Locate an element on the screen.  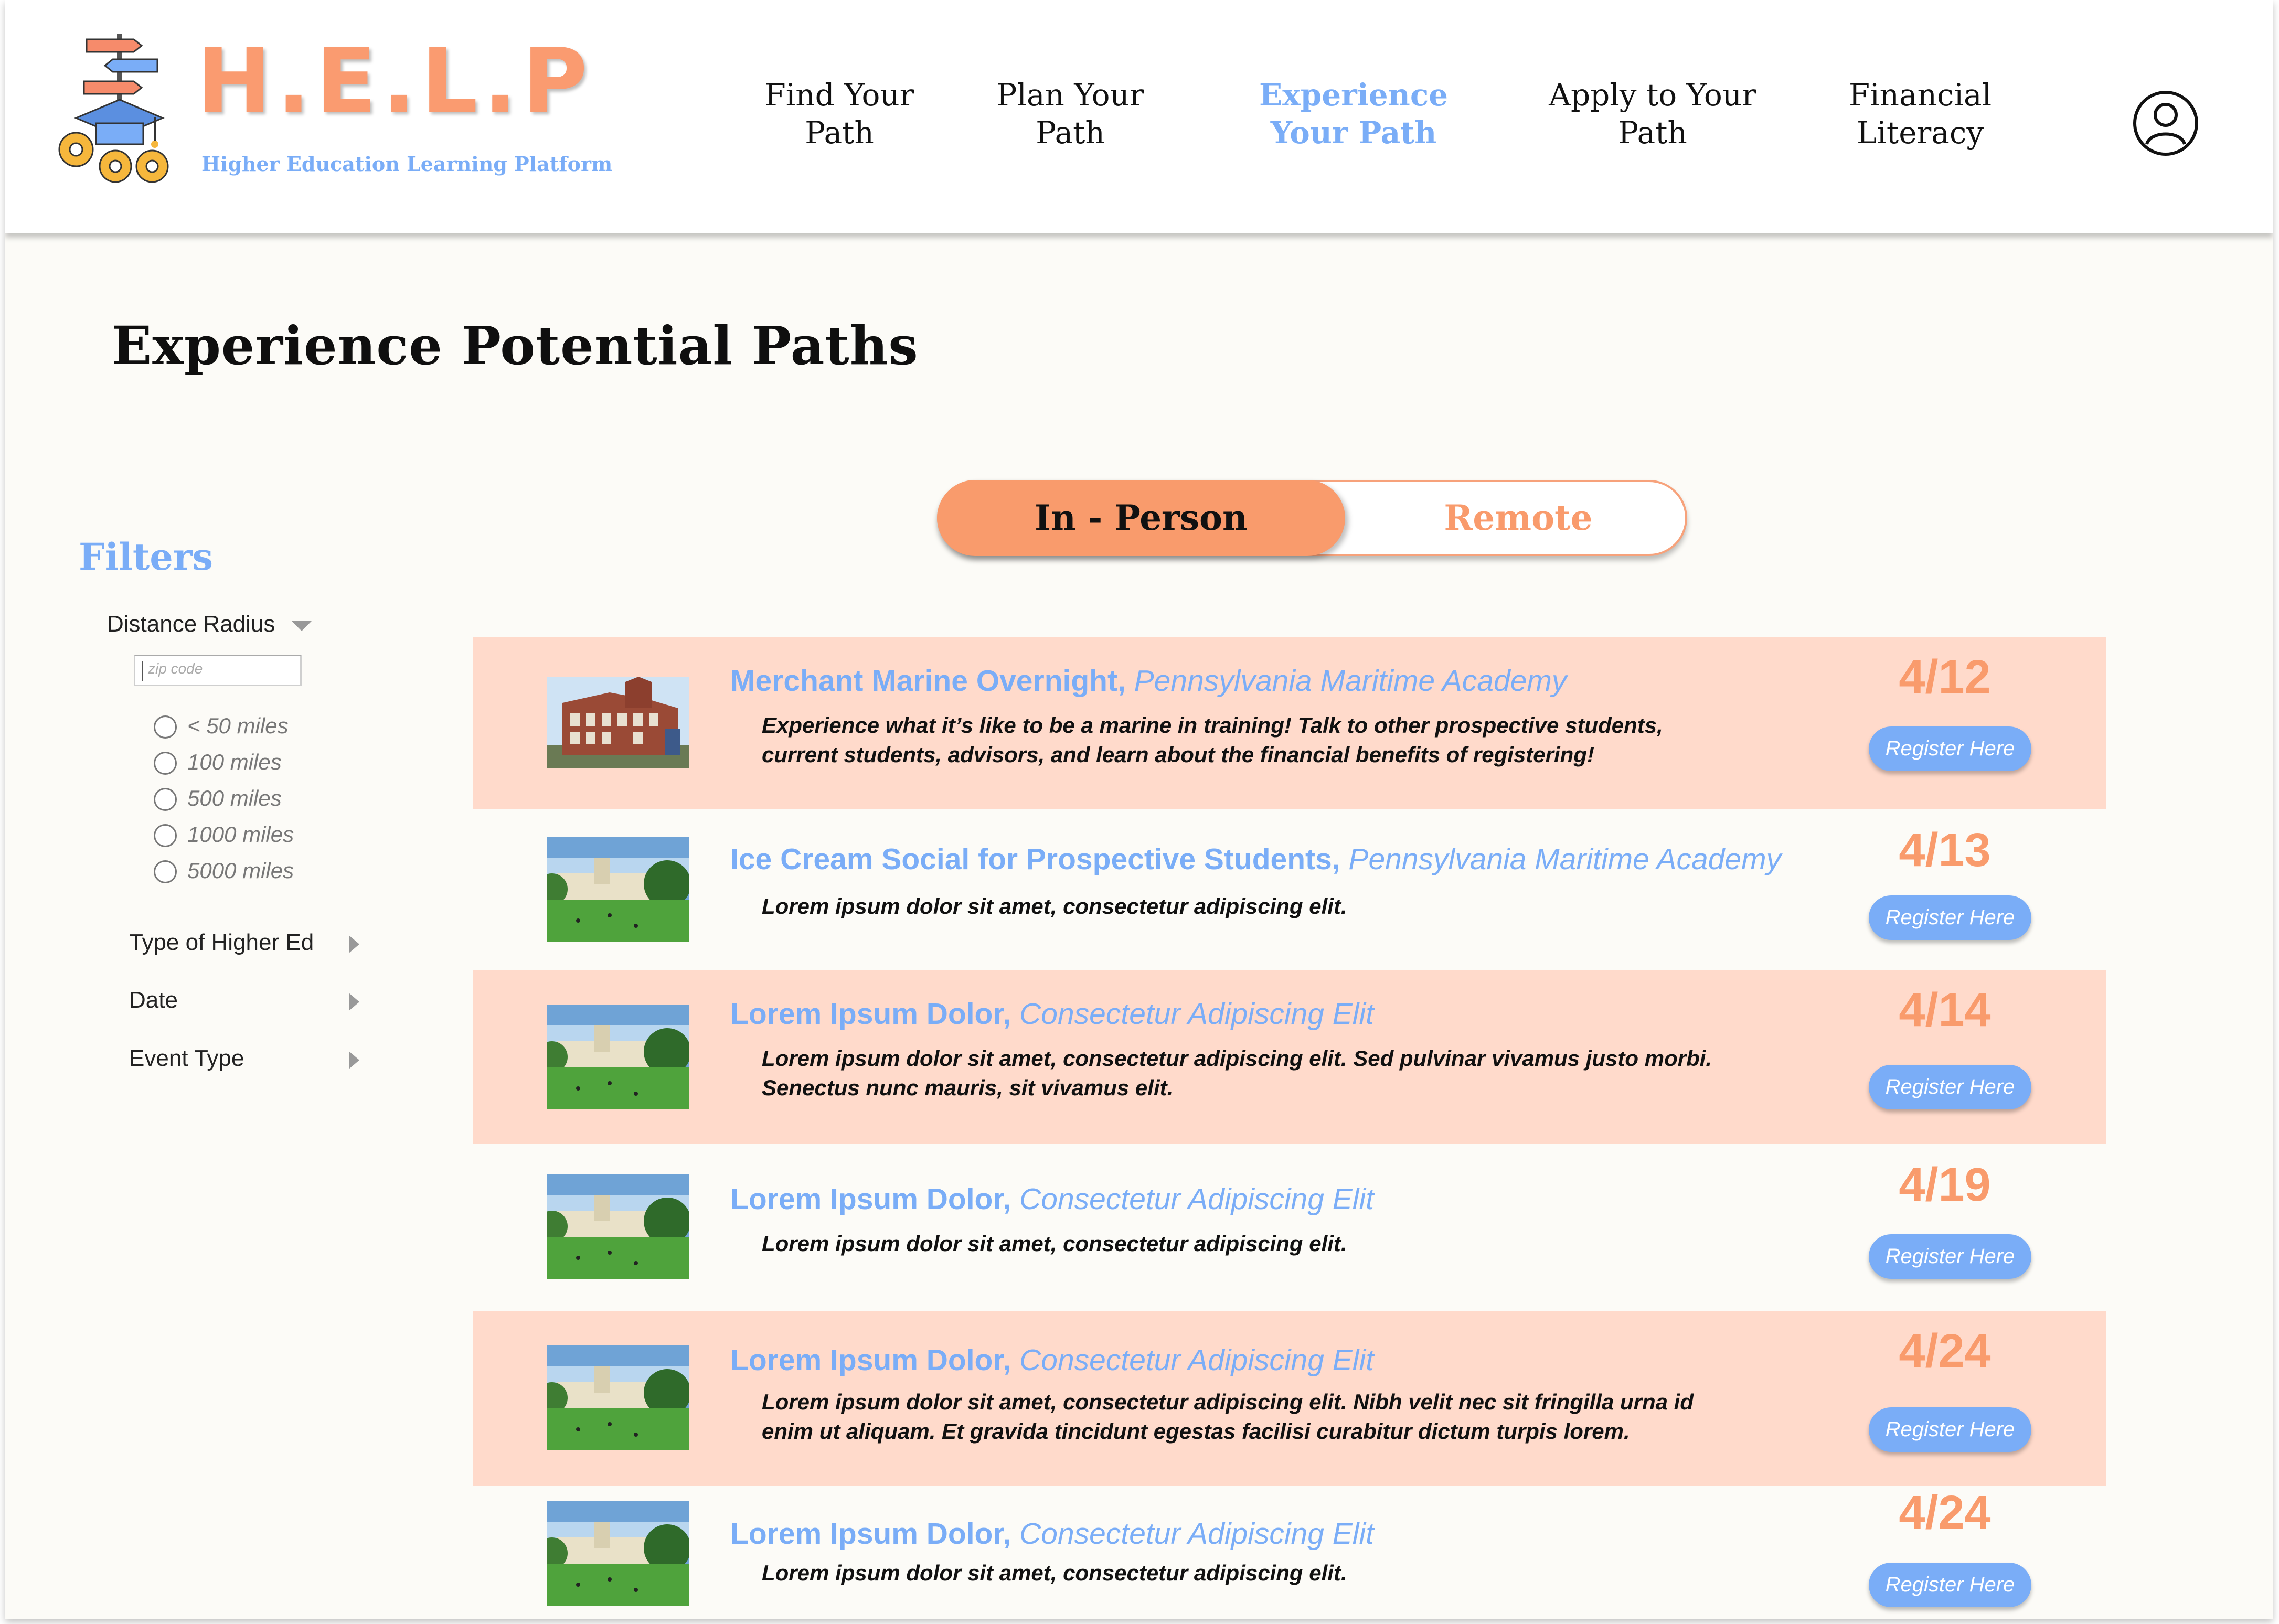
event-name: Merchant Marine Overnight, is located at coordinates (928, 681).